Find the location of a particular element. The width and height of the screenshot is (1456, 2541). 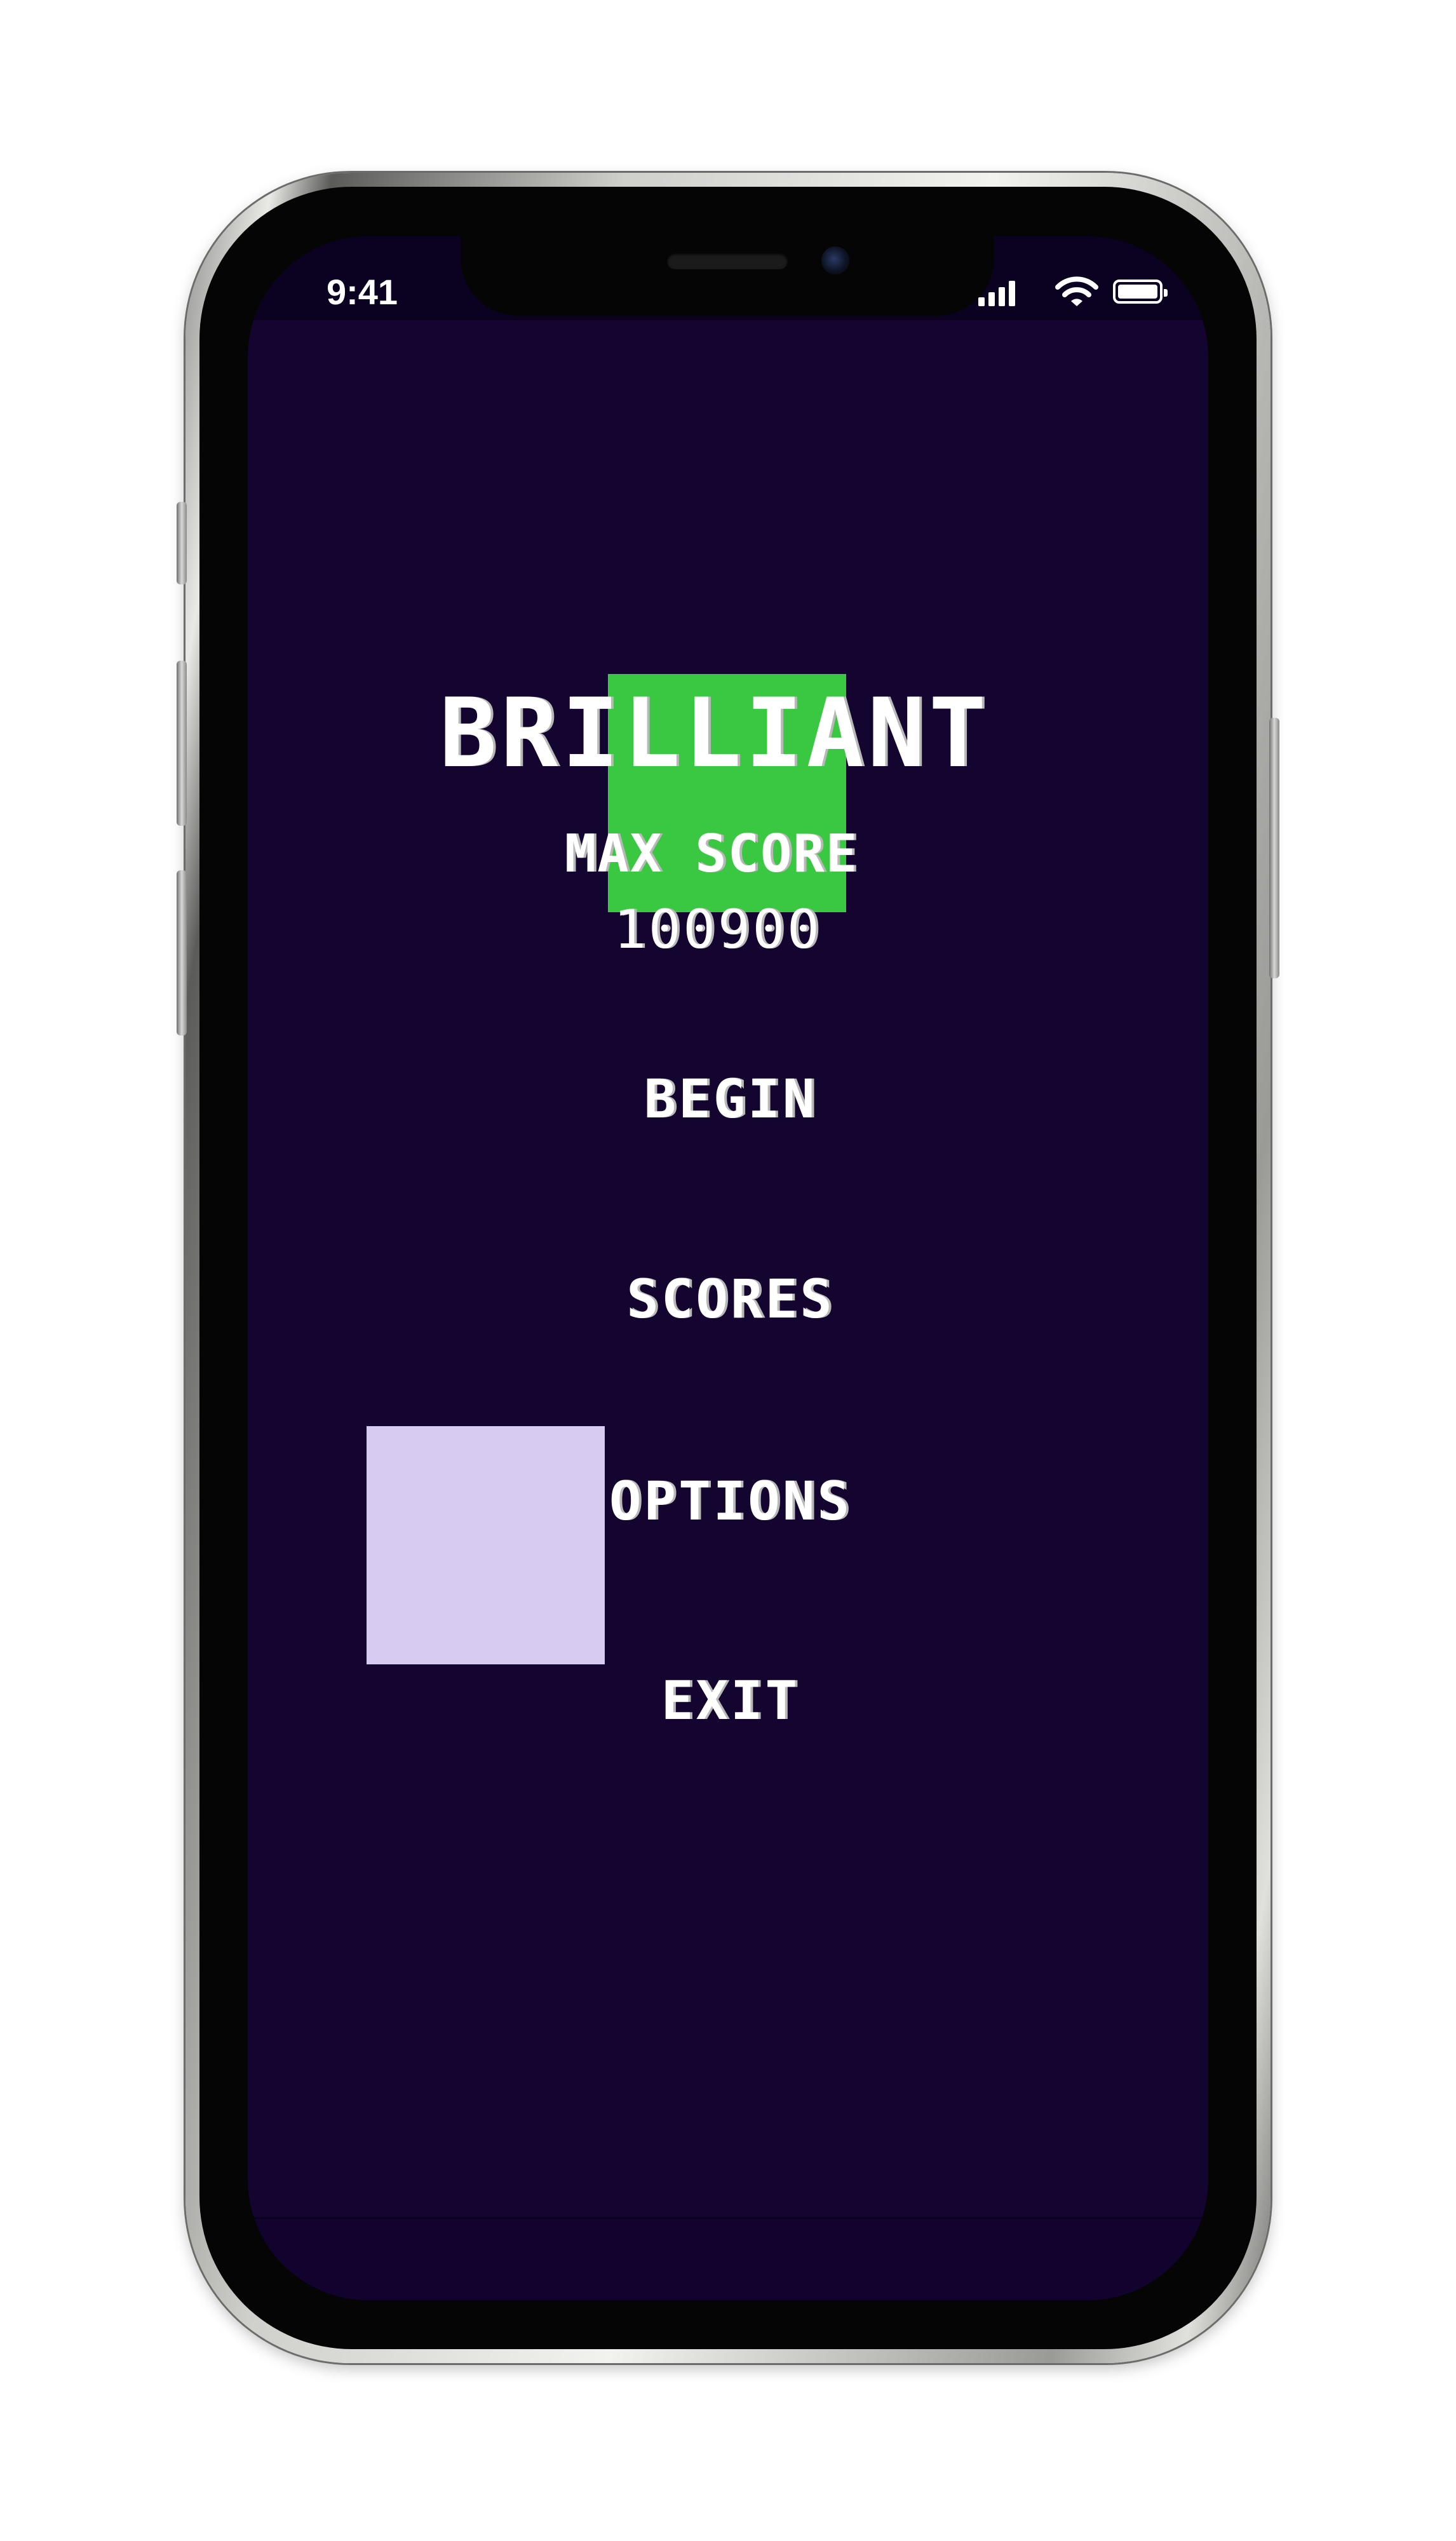

status-bar-divider is located at coordinates (728, 319).